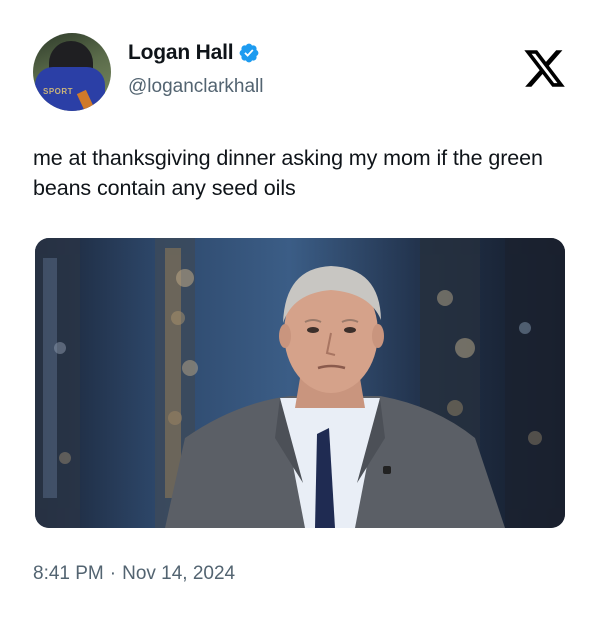 The height and width of the screenshot is (617, 599). I want to click on verified-badge-icon, so click(249, 53).